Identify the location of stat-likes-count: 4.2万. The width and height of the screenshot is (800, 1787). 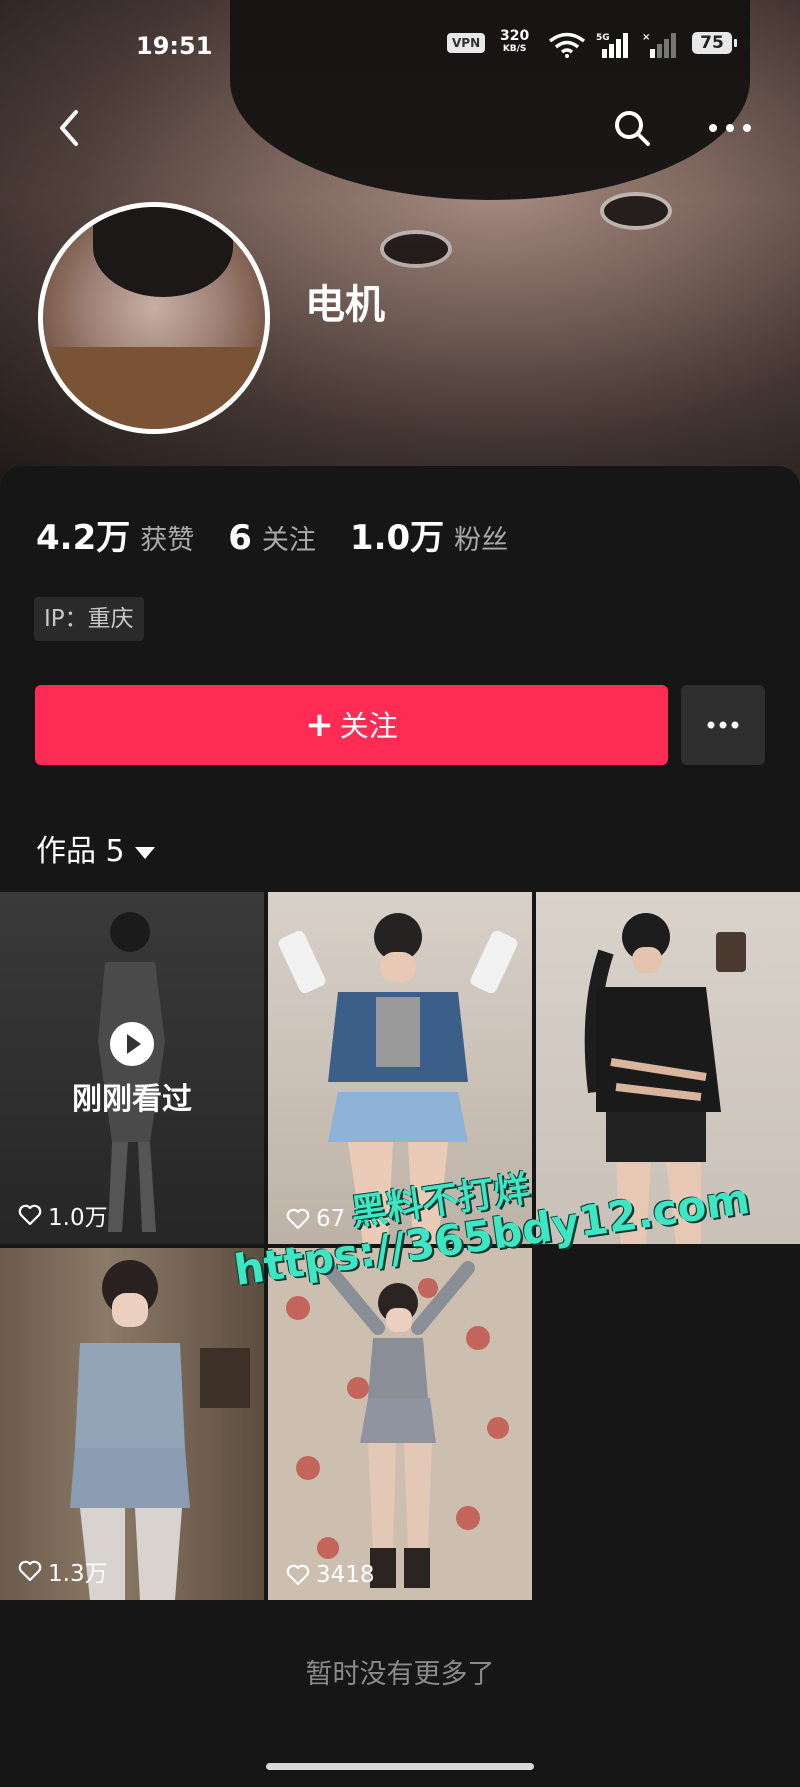
(83, 538).